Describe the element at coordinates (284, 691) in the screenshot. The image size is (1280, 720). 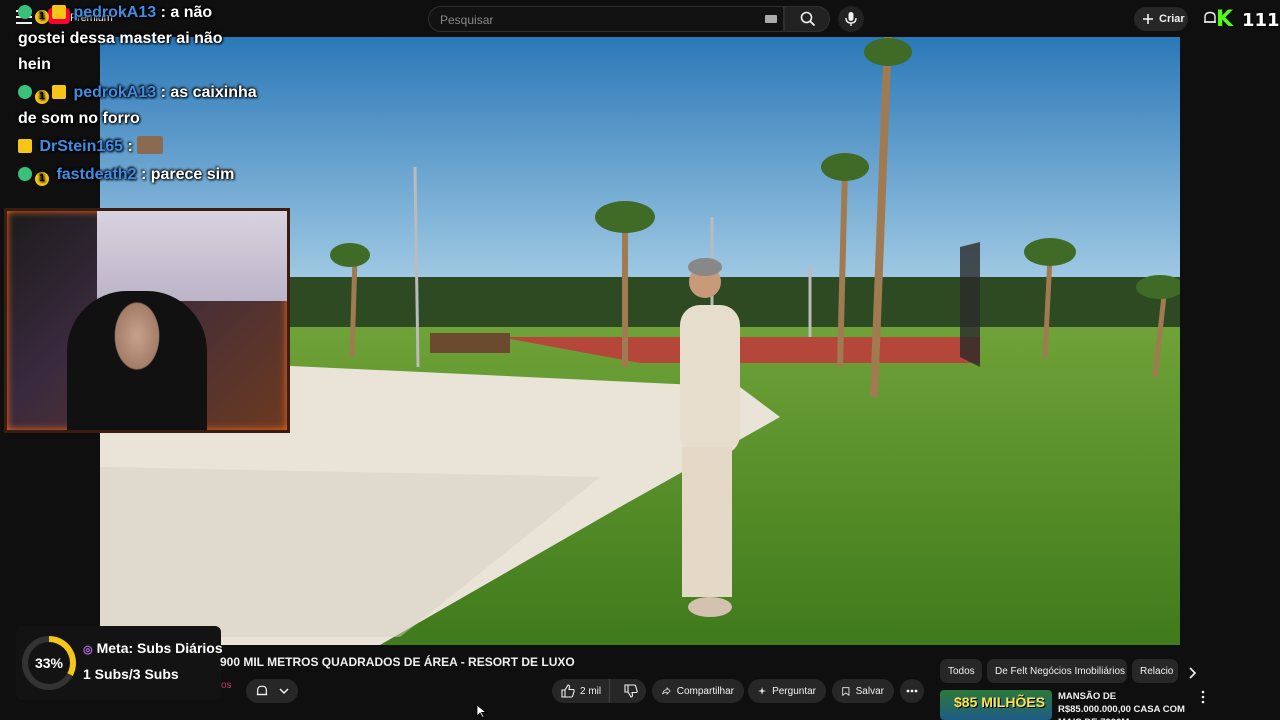
I see `chevron-down-icon` at that location.